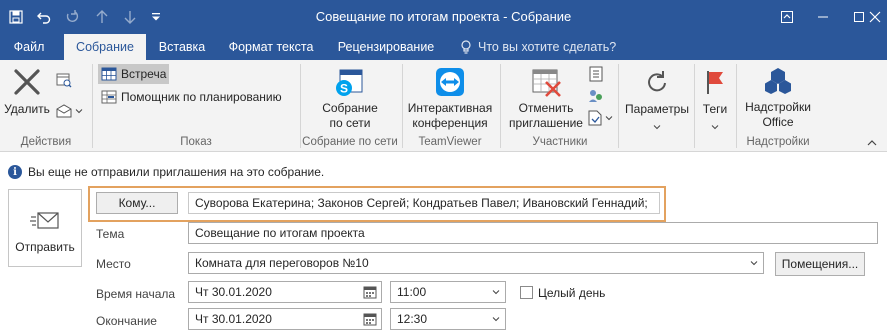 The image size is (887, 333). What do you see at coordinates (450, 82) in the screenshot?
I see `teamviewer-icon` at bounding box center [450, 82].